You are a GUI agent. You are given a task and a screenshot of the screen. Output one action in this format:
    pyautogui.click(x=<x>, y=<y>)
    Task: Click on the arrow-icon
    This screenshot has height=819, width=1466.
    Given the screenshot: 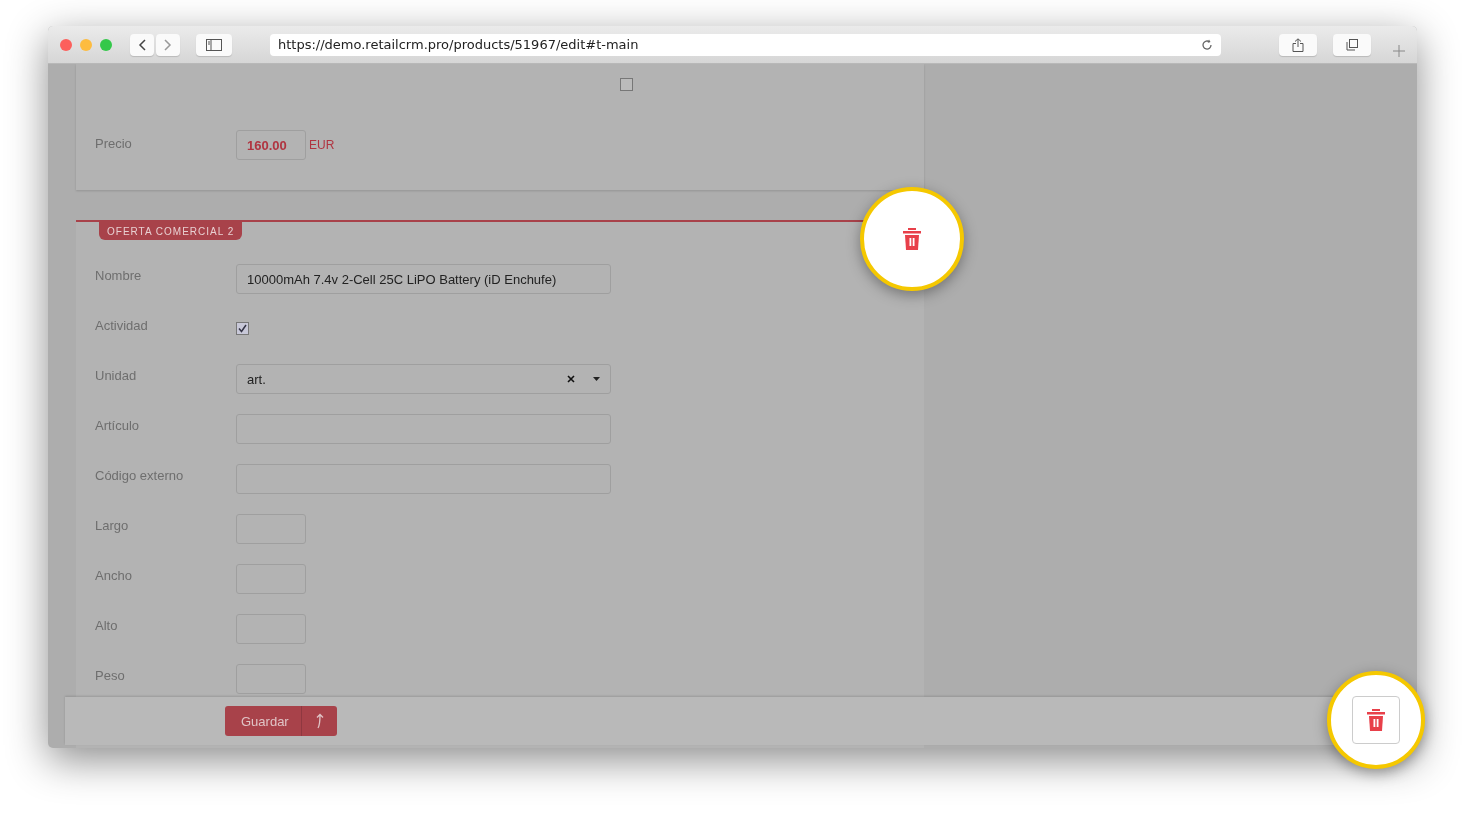 What is the action you would take?
    pyautogui.click(x=319, y=721)
    